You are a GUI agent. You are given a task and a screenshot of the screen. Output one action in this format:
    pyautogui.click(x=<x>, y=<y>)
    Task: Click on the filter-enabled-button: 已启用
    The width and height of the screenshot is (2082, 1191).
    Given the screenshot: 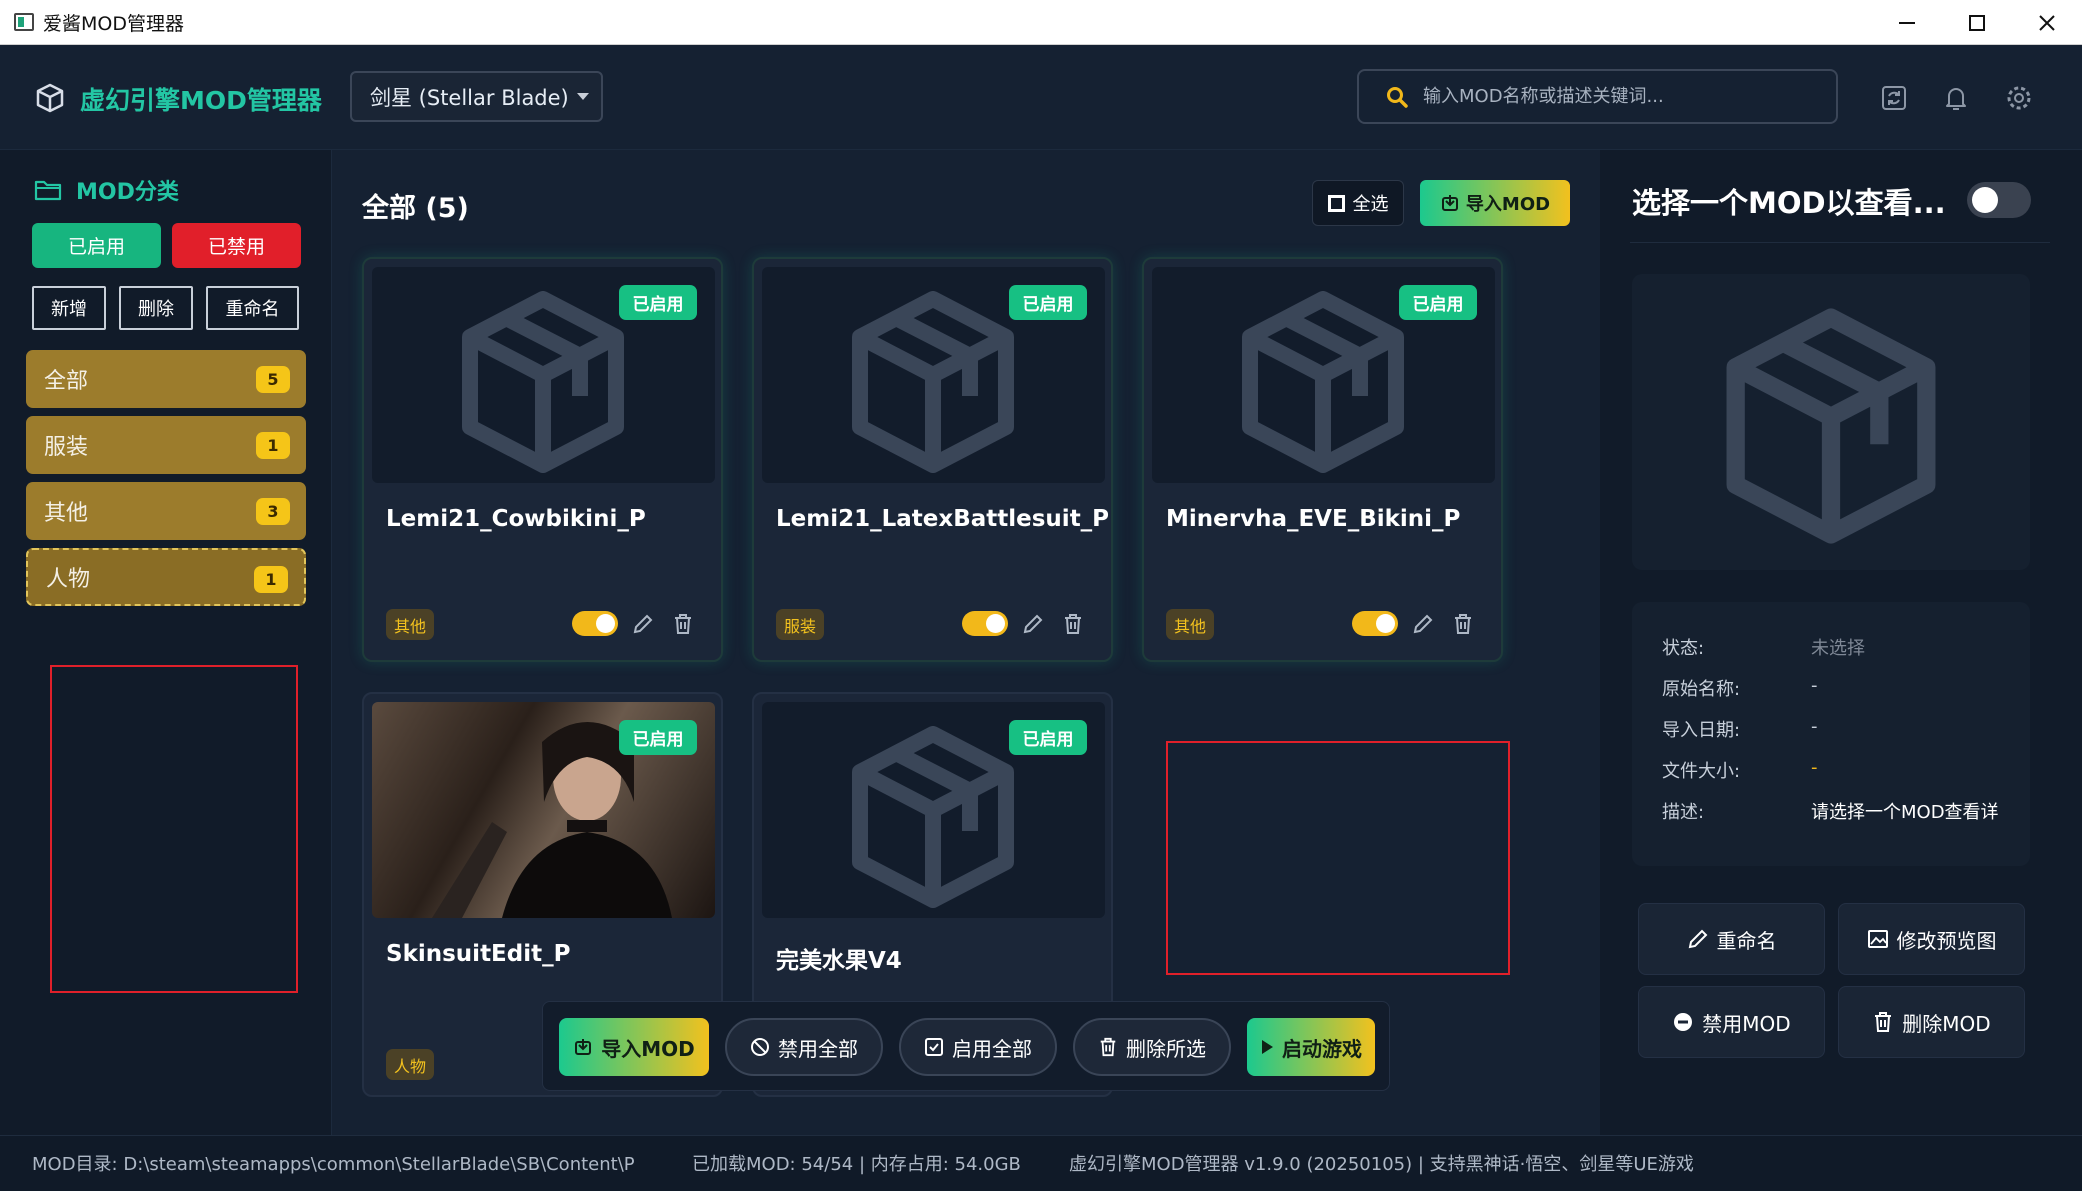 What is the action you would take?
    pyautogui.click(x=96, y=245)
    